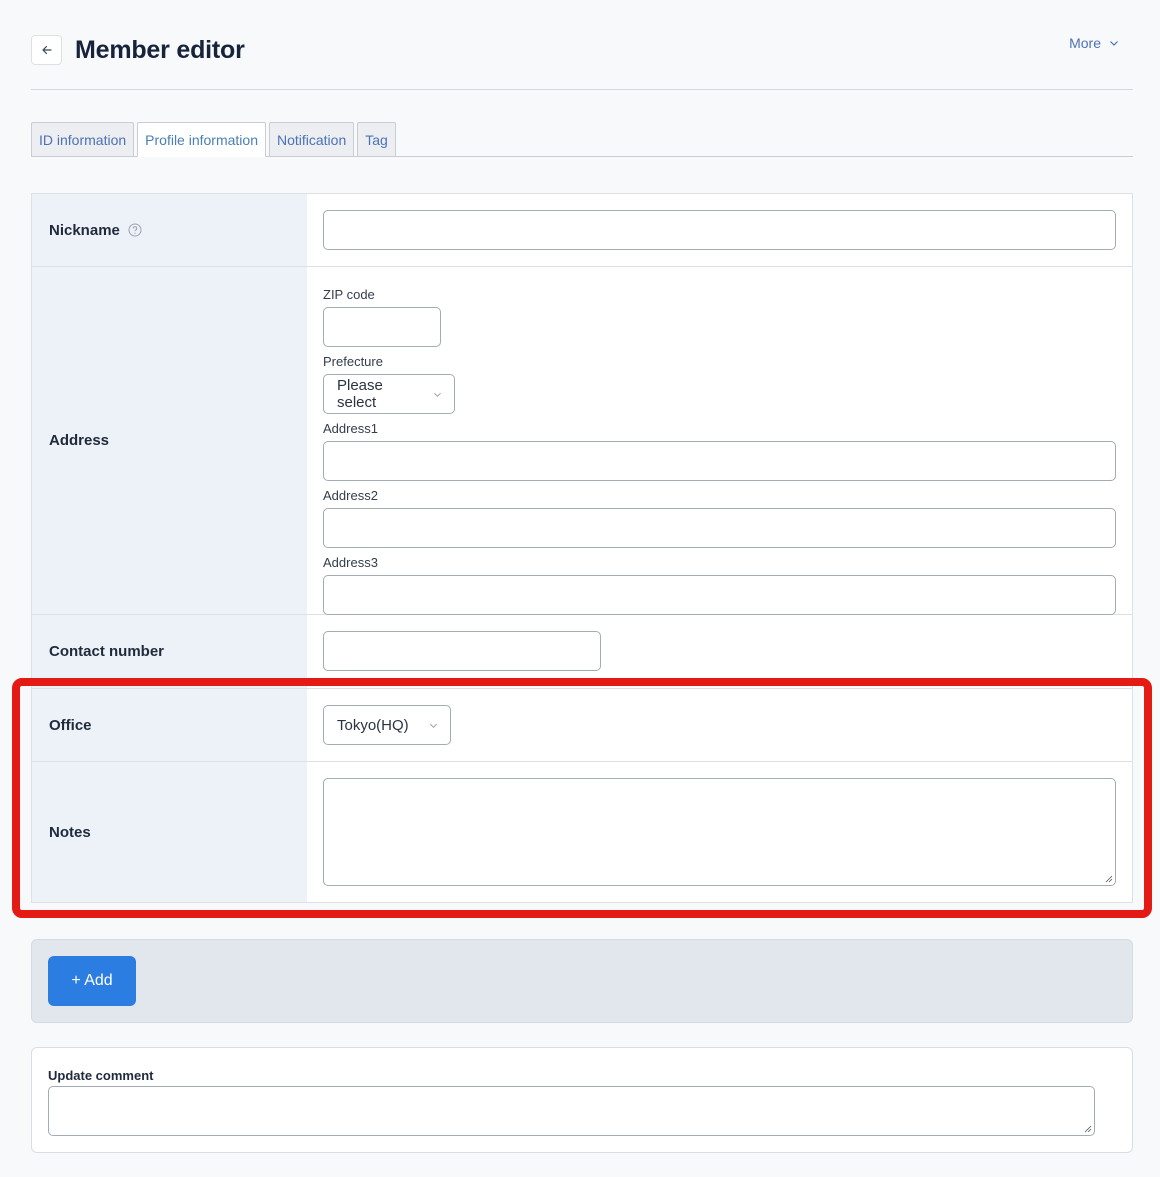  Describe the element at coordinates (135, 230) in the screenshot. I see `question-circle-icon` at that location.